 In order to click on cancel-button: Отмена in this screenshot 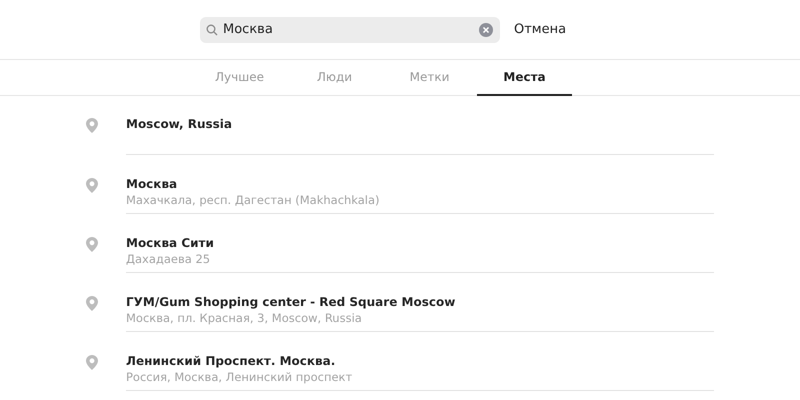, I will do `click(540, 29)`.